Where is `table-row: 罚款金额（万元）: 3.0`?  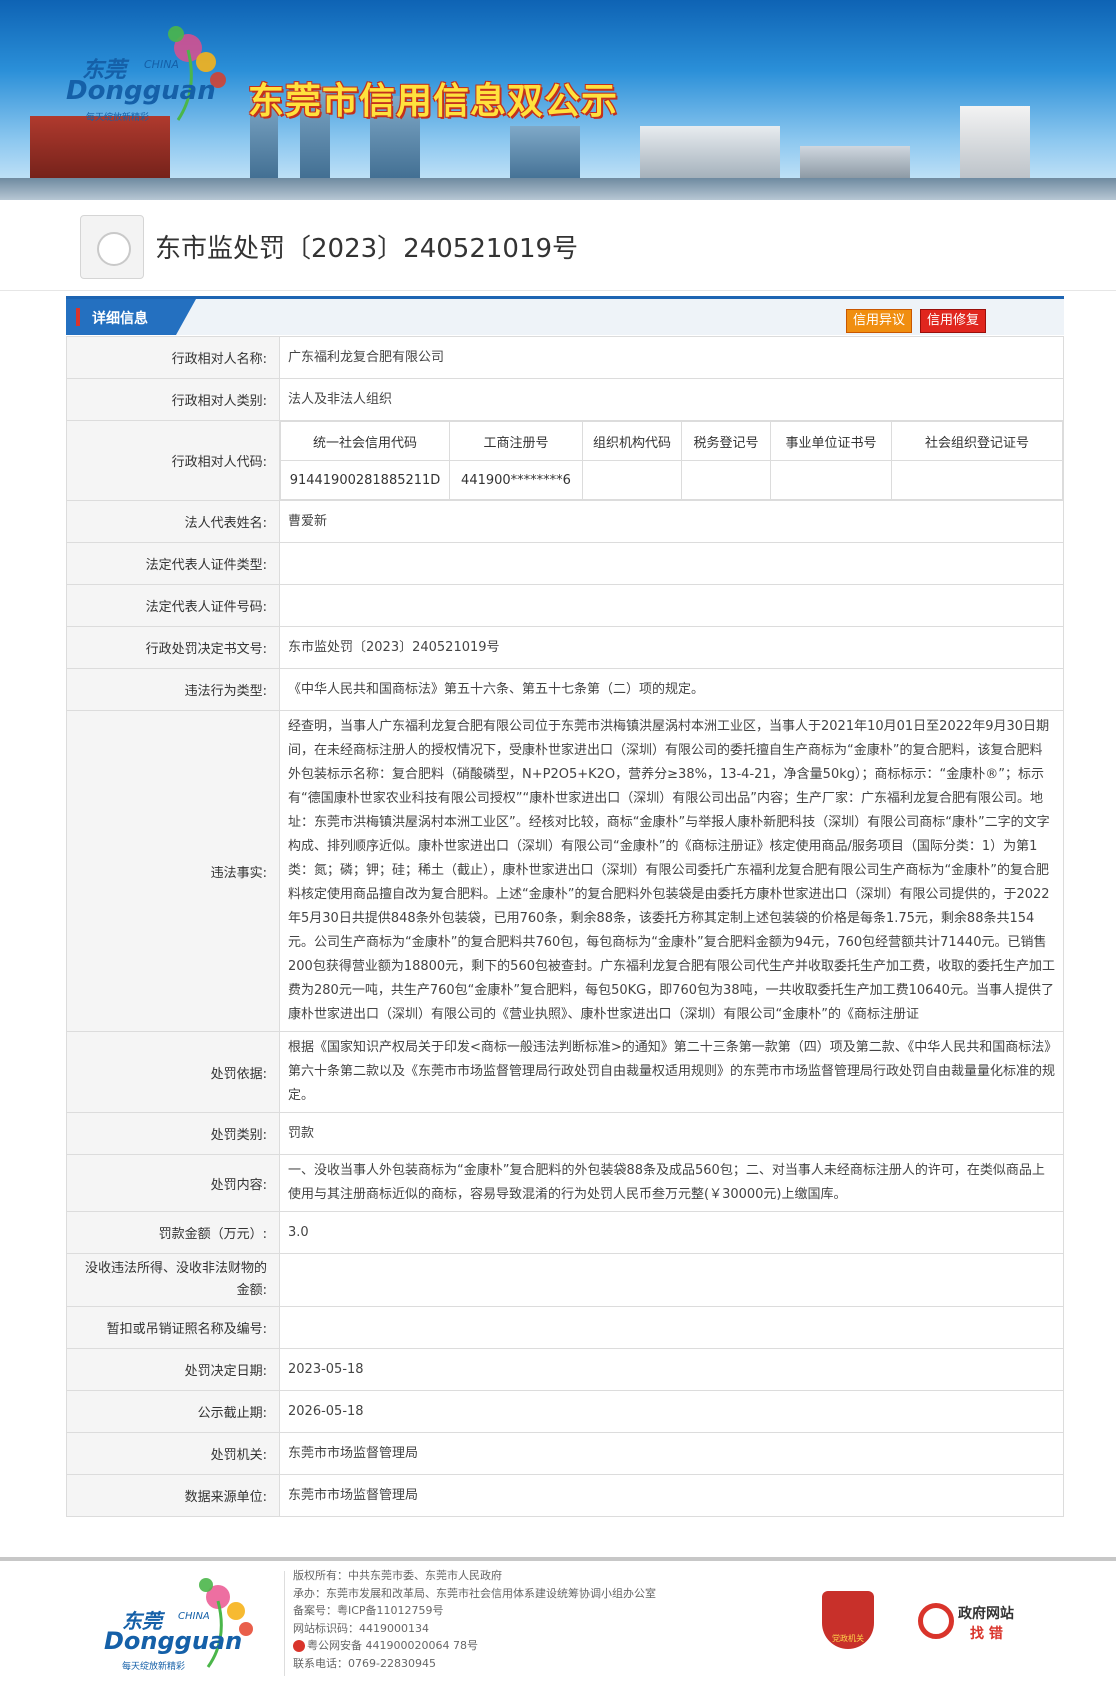 table-row: 罚款金额（万元）: 3.0 is located at coordinates (565, 1232).